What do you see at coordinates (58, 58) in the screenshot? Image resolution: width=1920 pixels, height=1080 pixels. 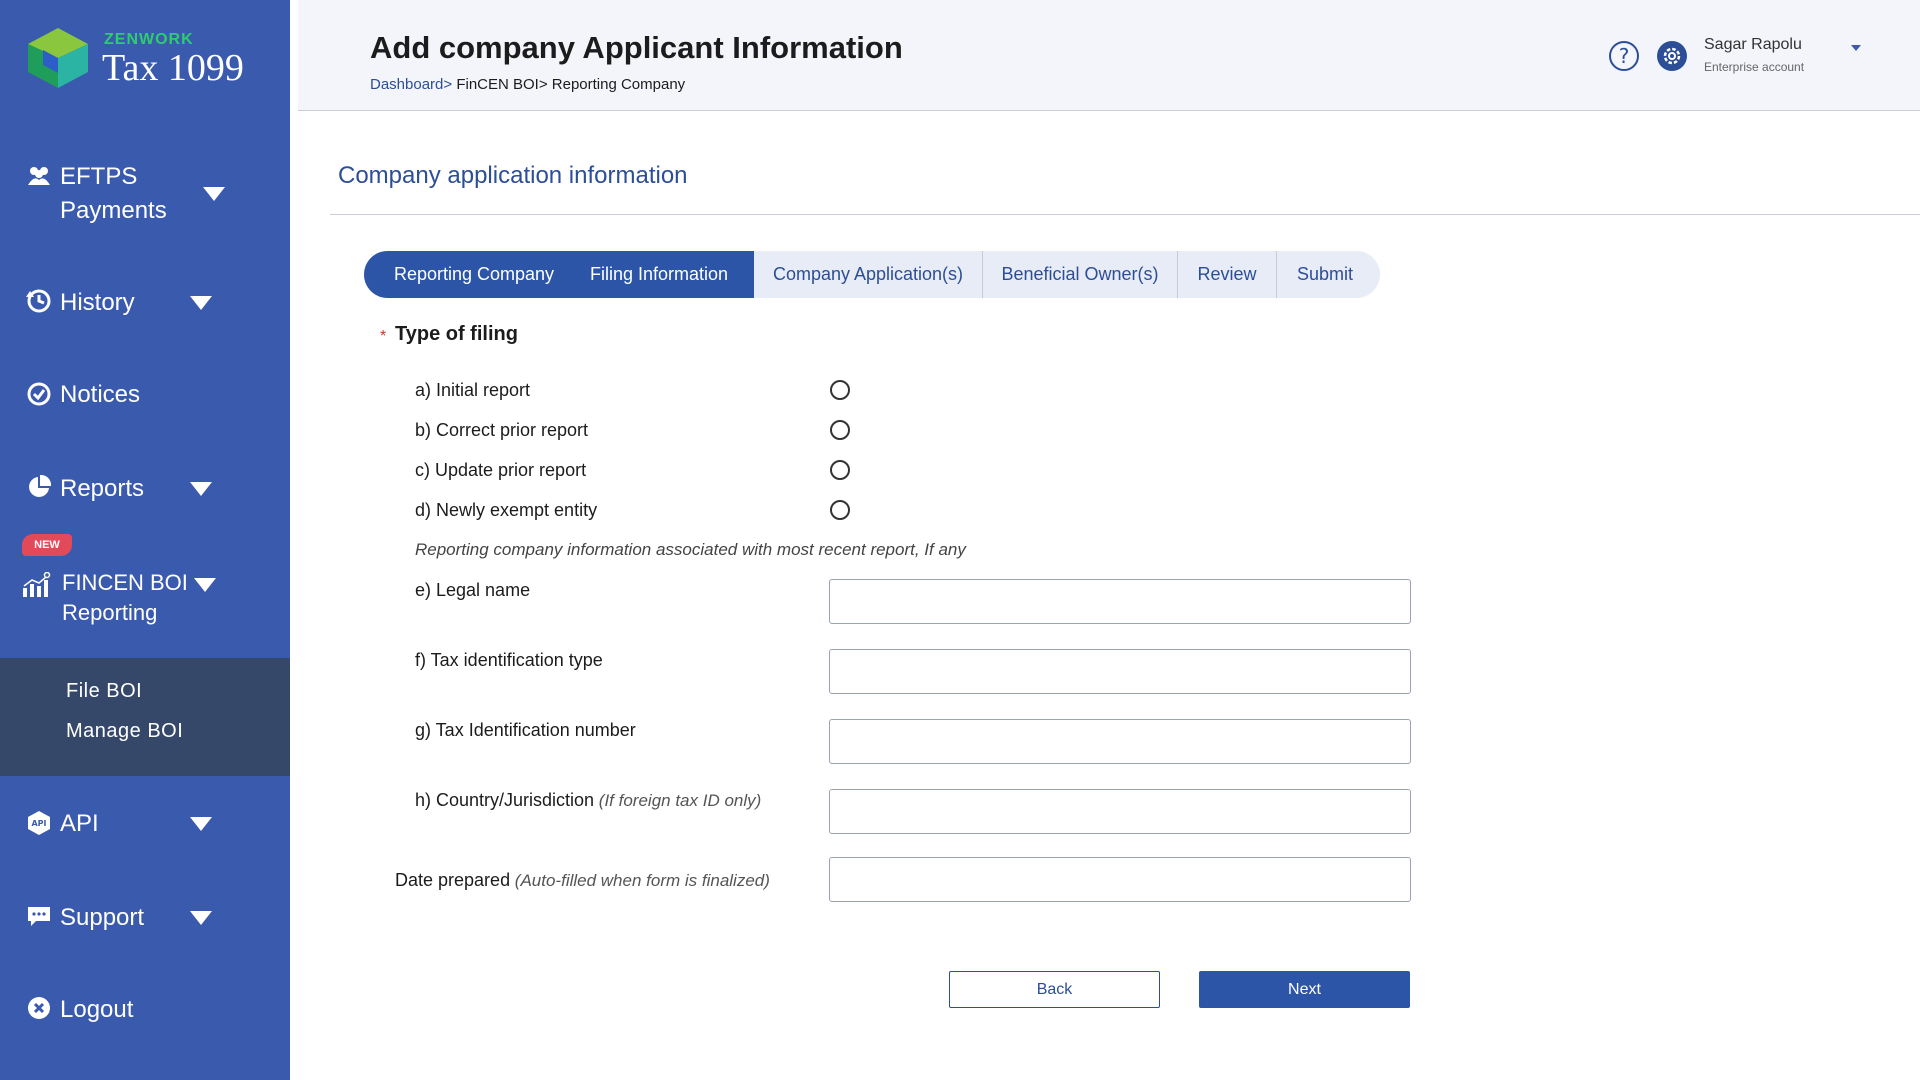 I see `logo-cube-icon` at bounding box center [58, 58].